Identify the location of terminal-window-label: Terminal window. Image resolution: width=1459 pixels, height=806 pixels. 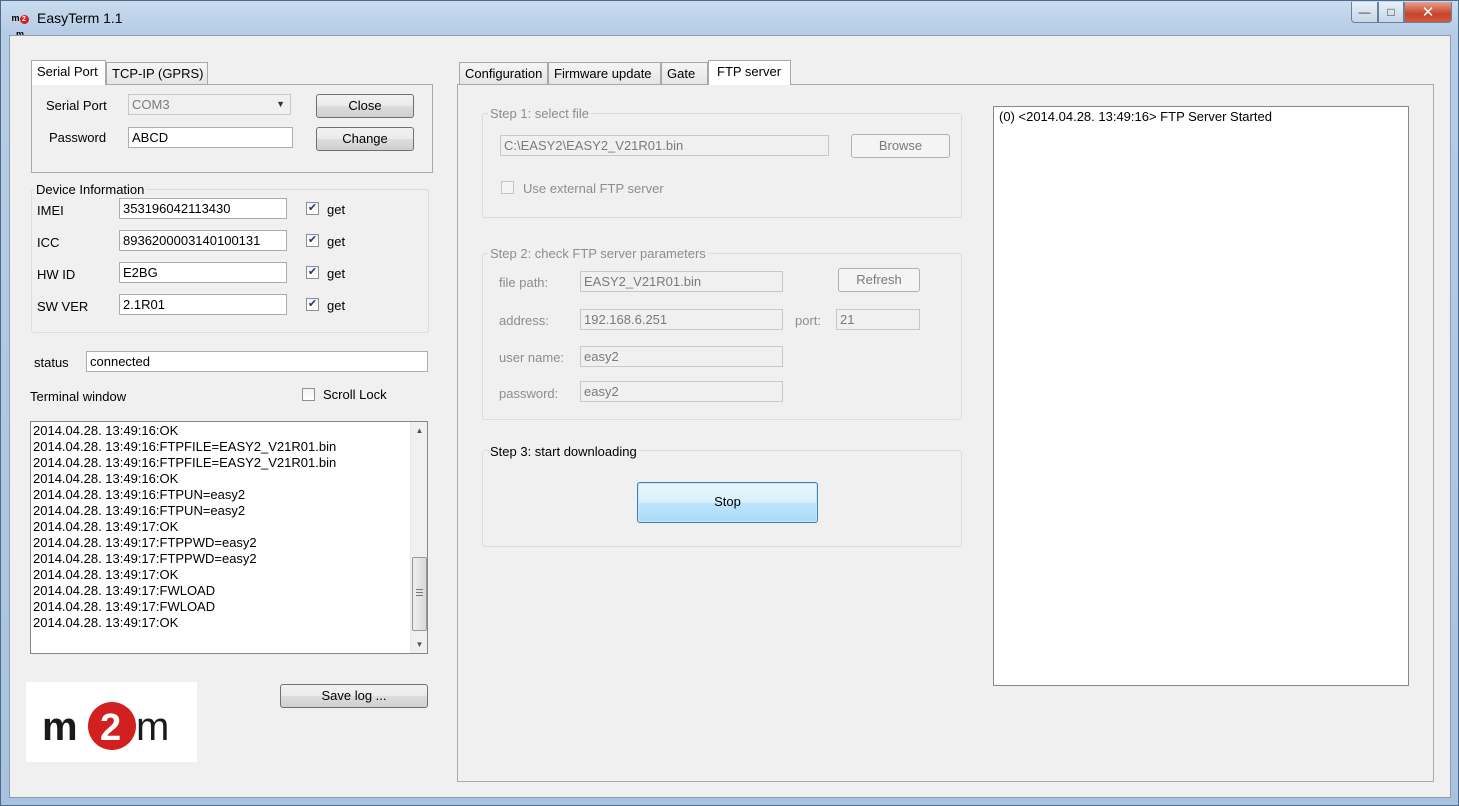
(78, 396).